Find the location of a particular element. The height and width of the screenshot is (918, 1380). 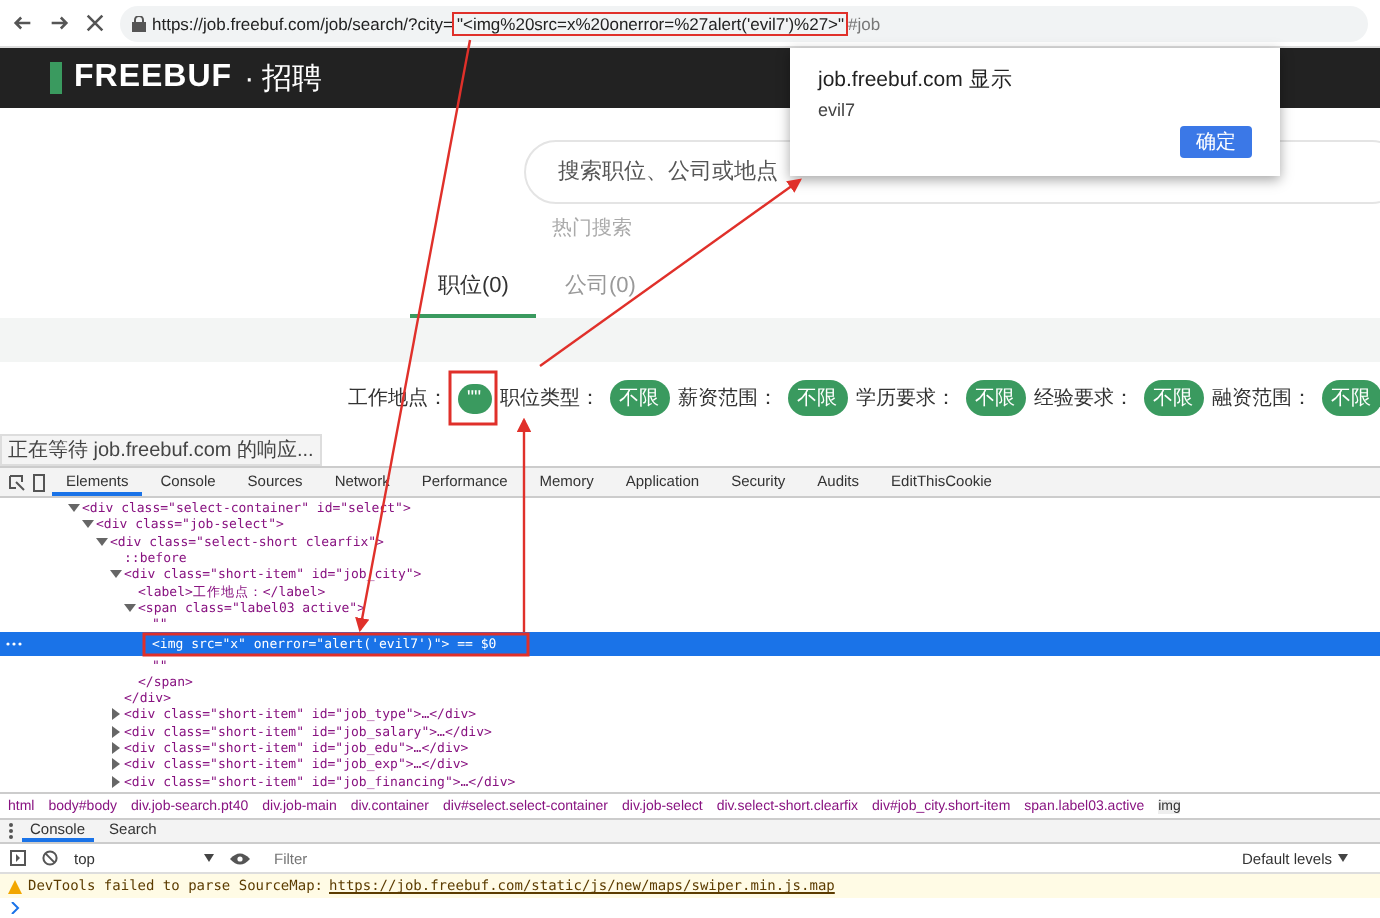

filter-label: 经验要求： is located at coordinates (1084, 398).